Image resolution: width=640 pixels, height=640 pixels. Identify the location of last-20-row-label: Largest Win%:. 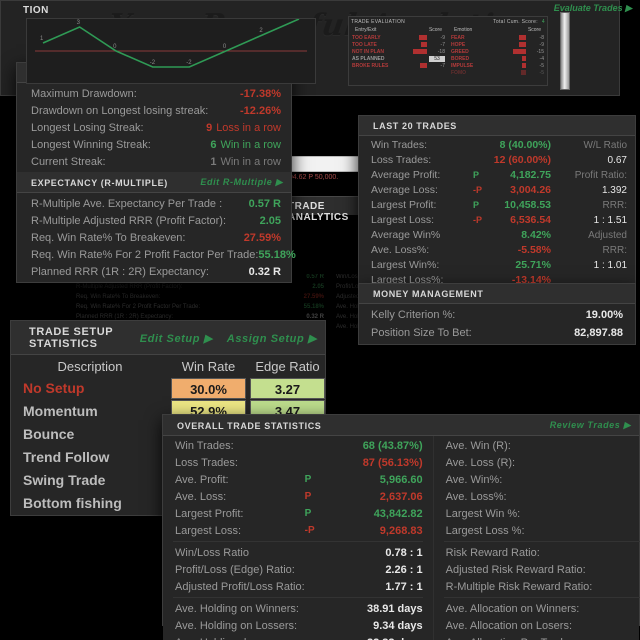
(405, 265).